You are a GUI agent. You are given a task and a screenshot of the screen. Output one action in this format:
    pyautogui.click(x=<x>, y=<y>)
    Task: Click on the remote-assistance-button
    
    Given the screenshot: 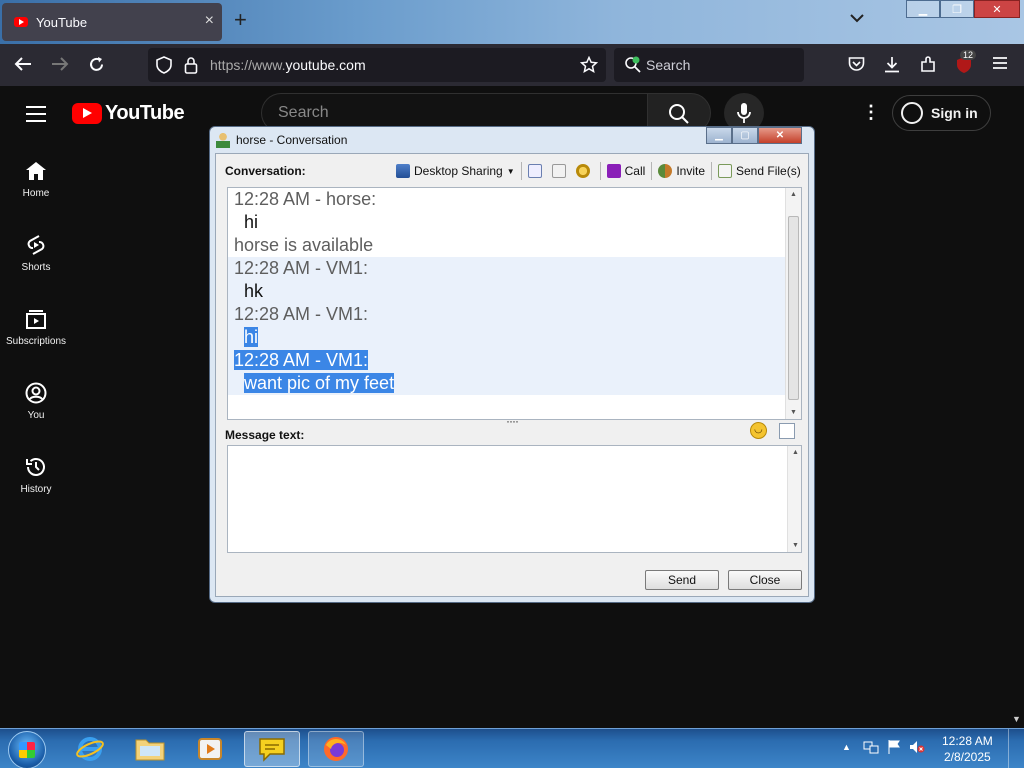 What is the action you would take?
    pyautogui.click(x=584, y=171)
    